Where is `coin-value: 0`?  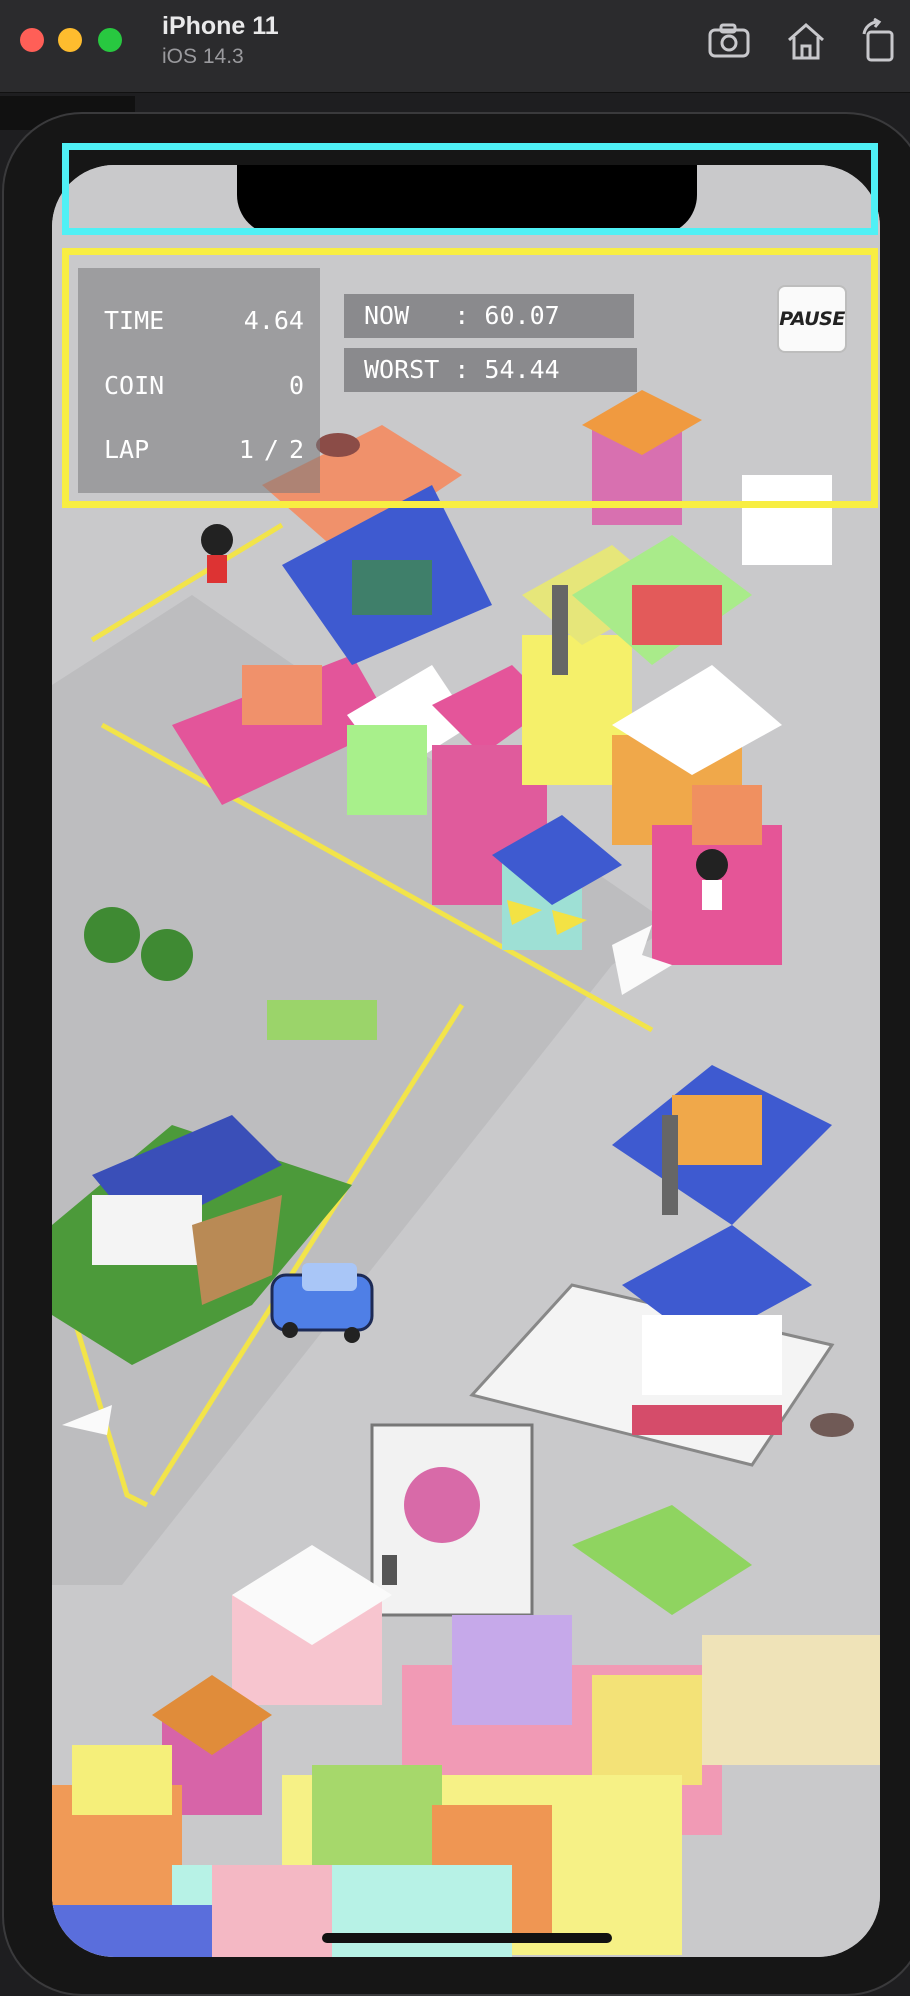 coin-value: 0 is located at coordinates (296, 385).